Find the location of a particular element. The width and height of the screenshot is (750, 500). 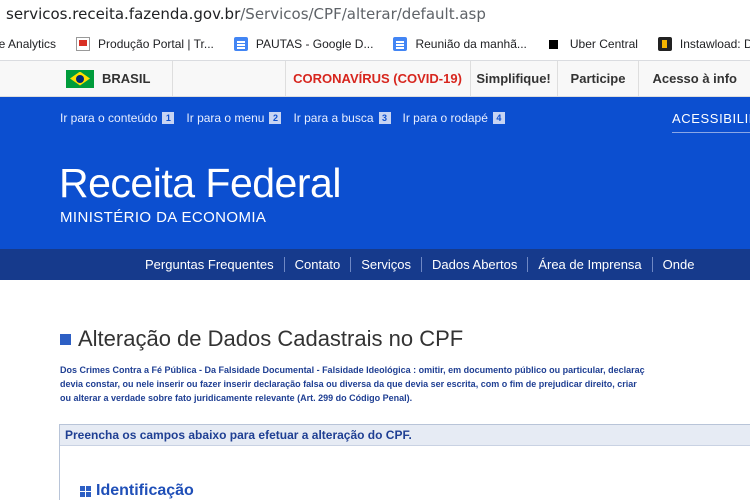

gov-spacer is located at coordinates (229, 78).